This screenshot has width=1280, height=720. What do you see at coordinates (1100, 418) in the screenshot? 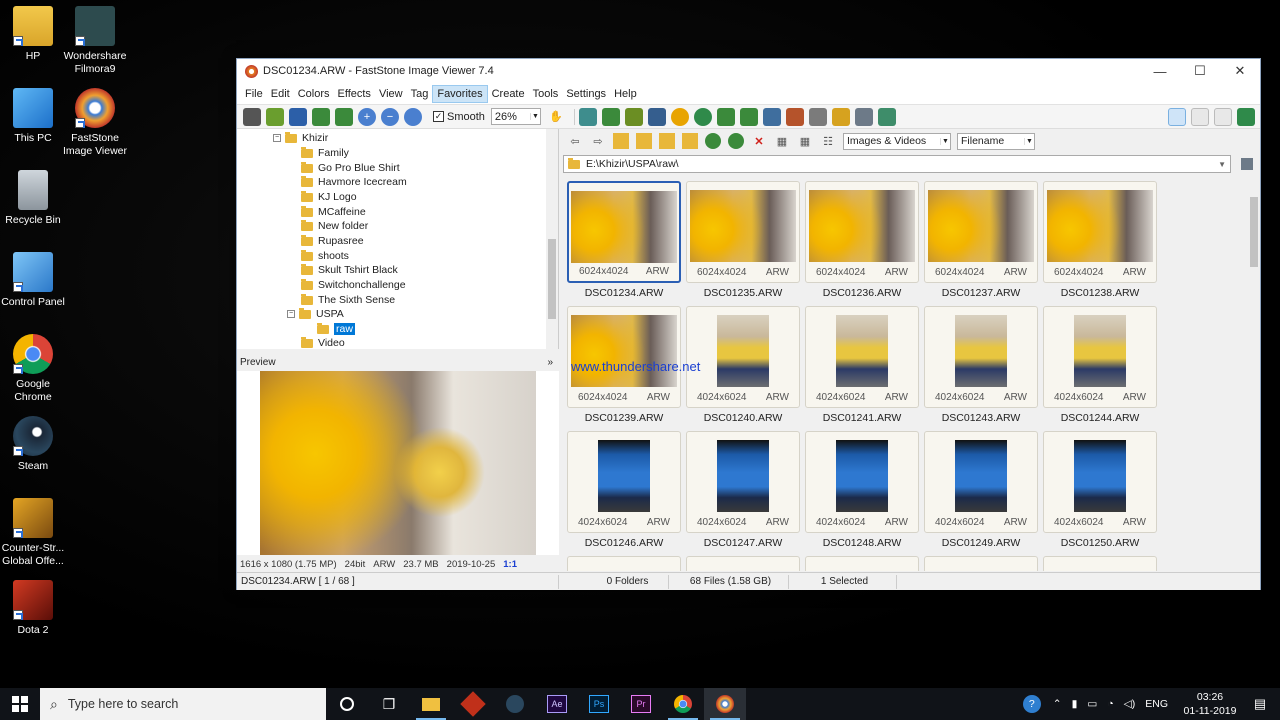
I see `thumbnail-filename: DSC01244.ARW` at bounding box center [1100, 418].